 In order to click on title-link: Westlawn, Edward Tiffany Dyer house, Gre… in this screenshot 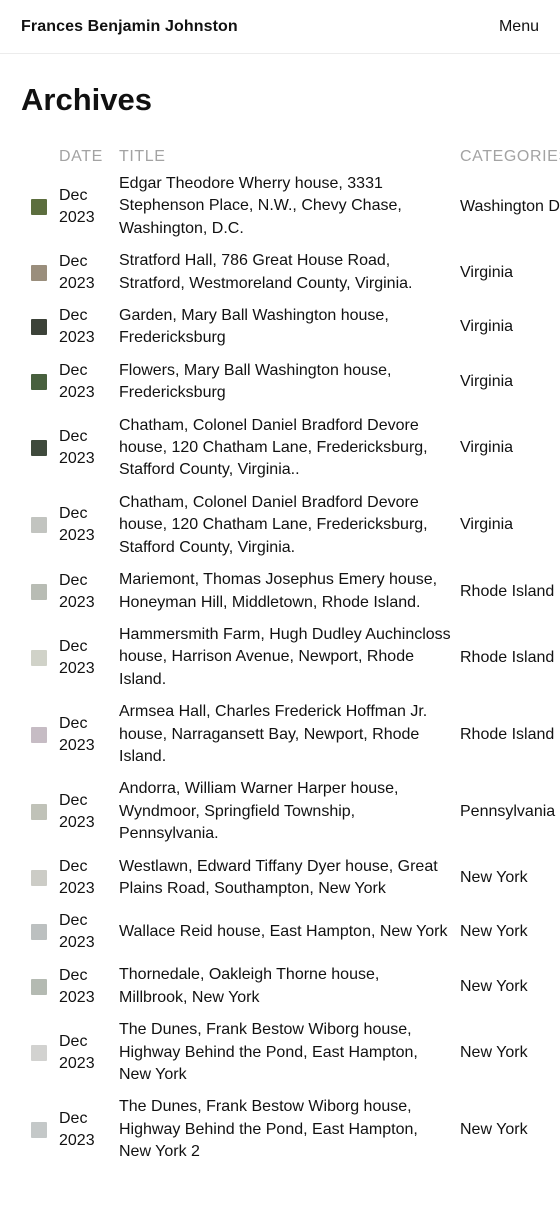, I will do `click(289, 878)`.